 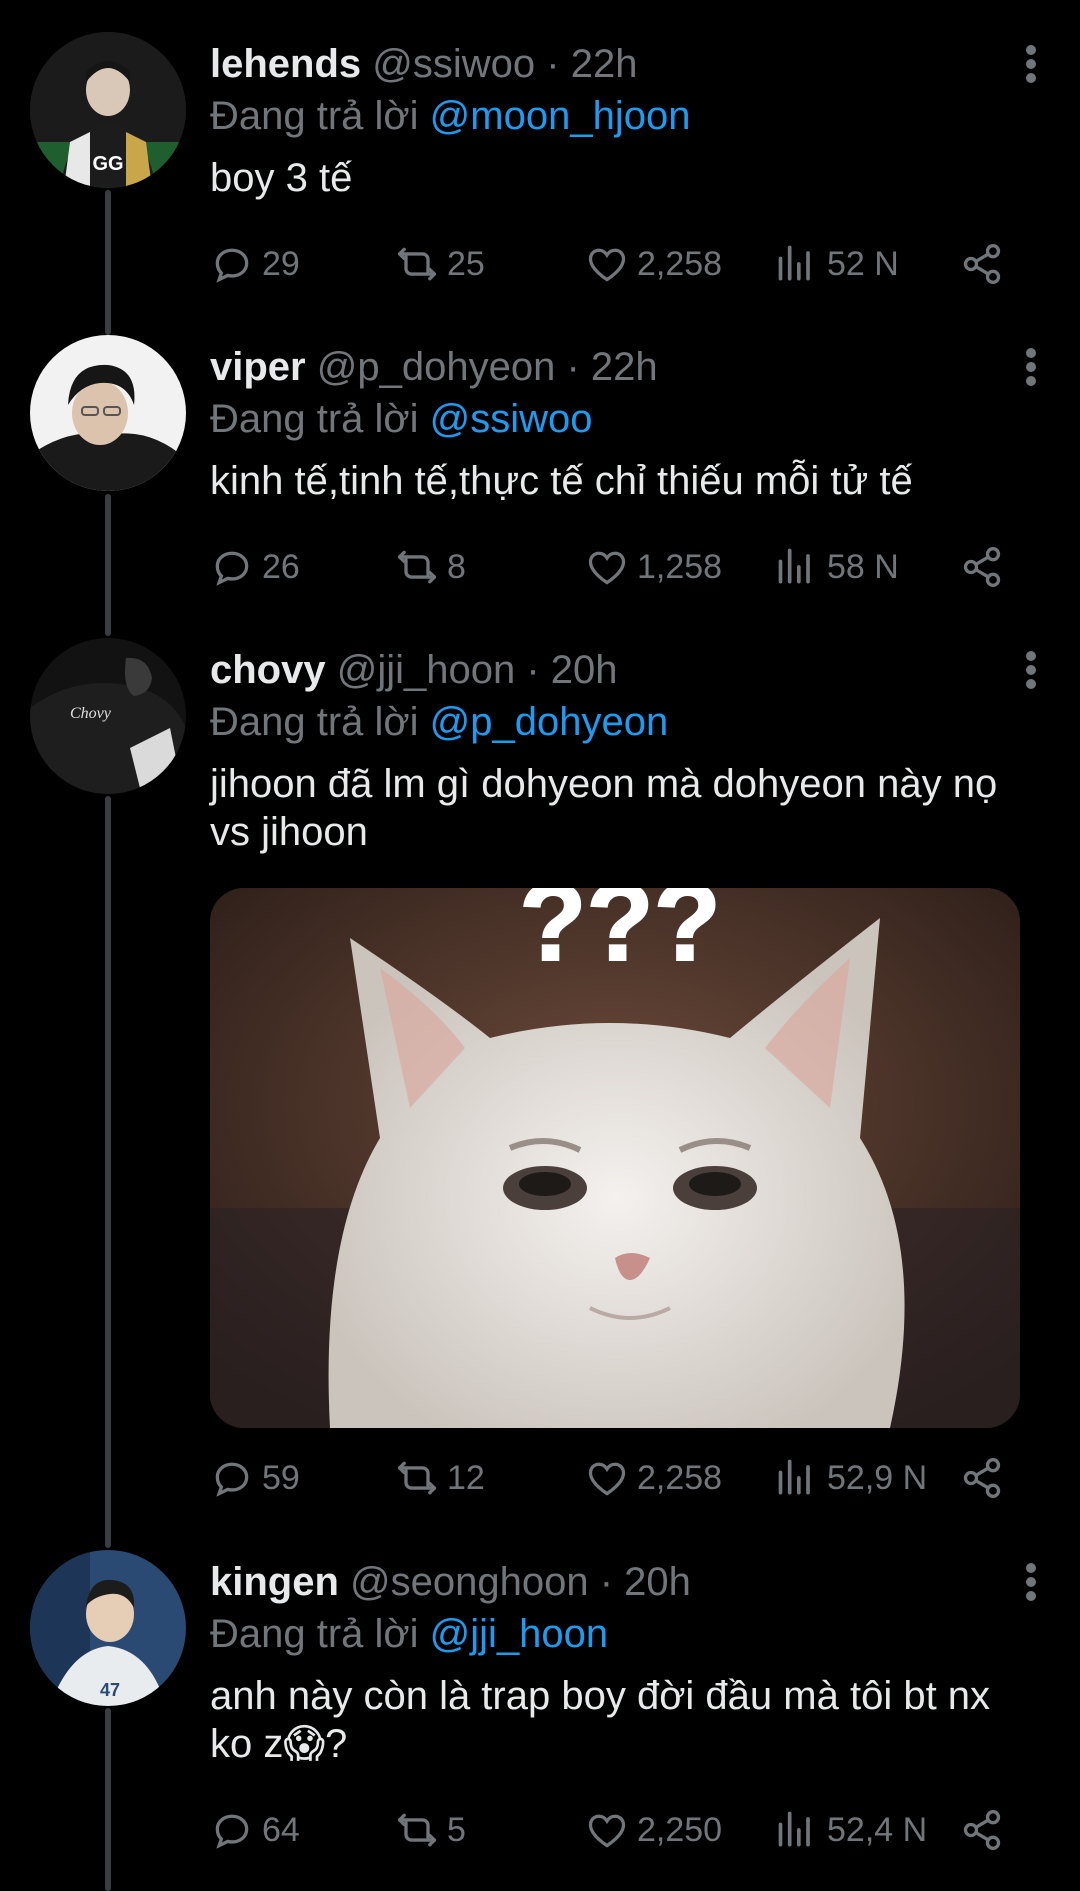 I want to click on reply-button: 29, so click(x=255, y=264).